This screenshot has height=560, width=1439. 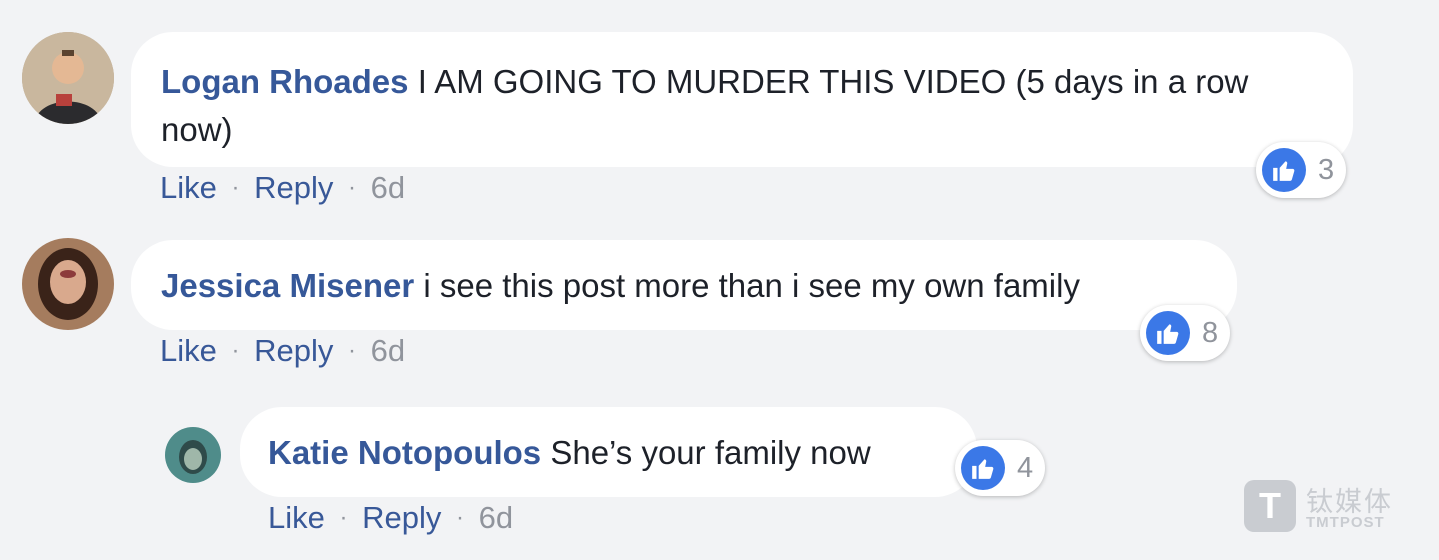 I want to click on comment-bubble: Katie Notopoulos She’s your family now, so click(x=608, y=452).